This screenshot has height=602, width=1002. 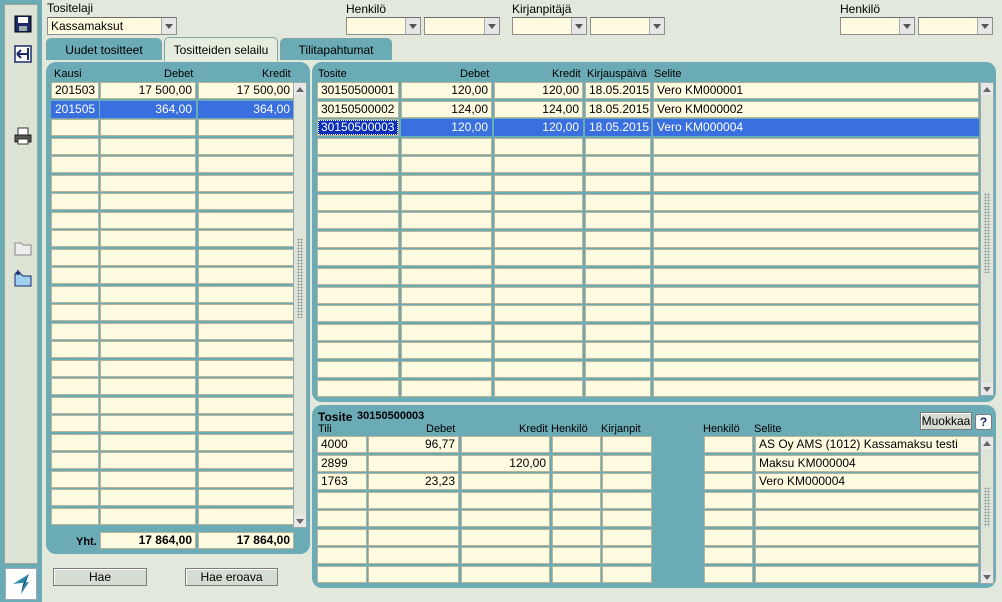 I want to click on table-cell: 18.05.2015, so click(x=618, y=90).